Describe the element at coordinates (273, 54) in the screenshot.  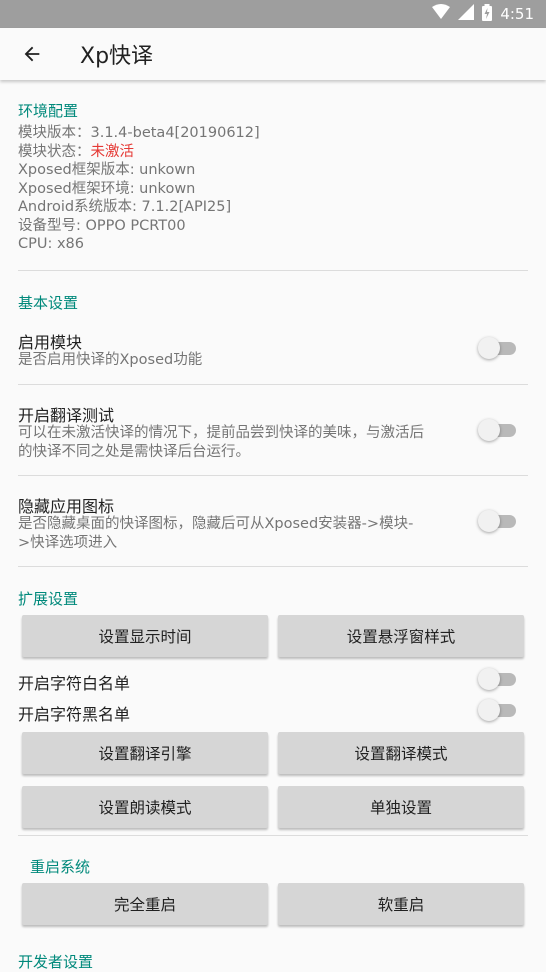
I see `app-bar: Xp快译` at that location.